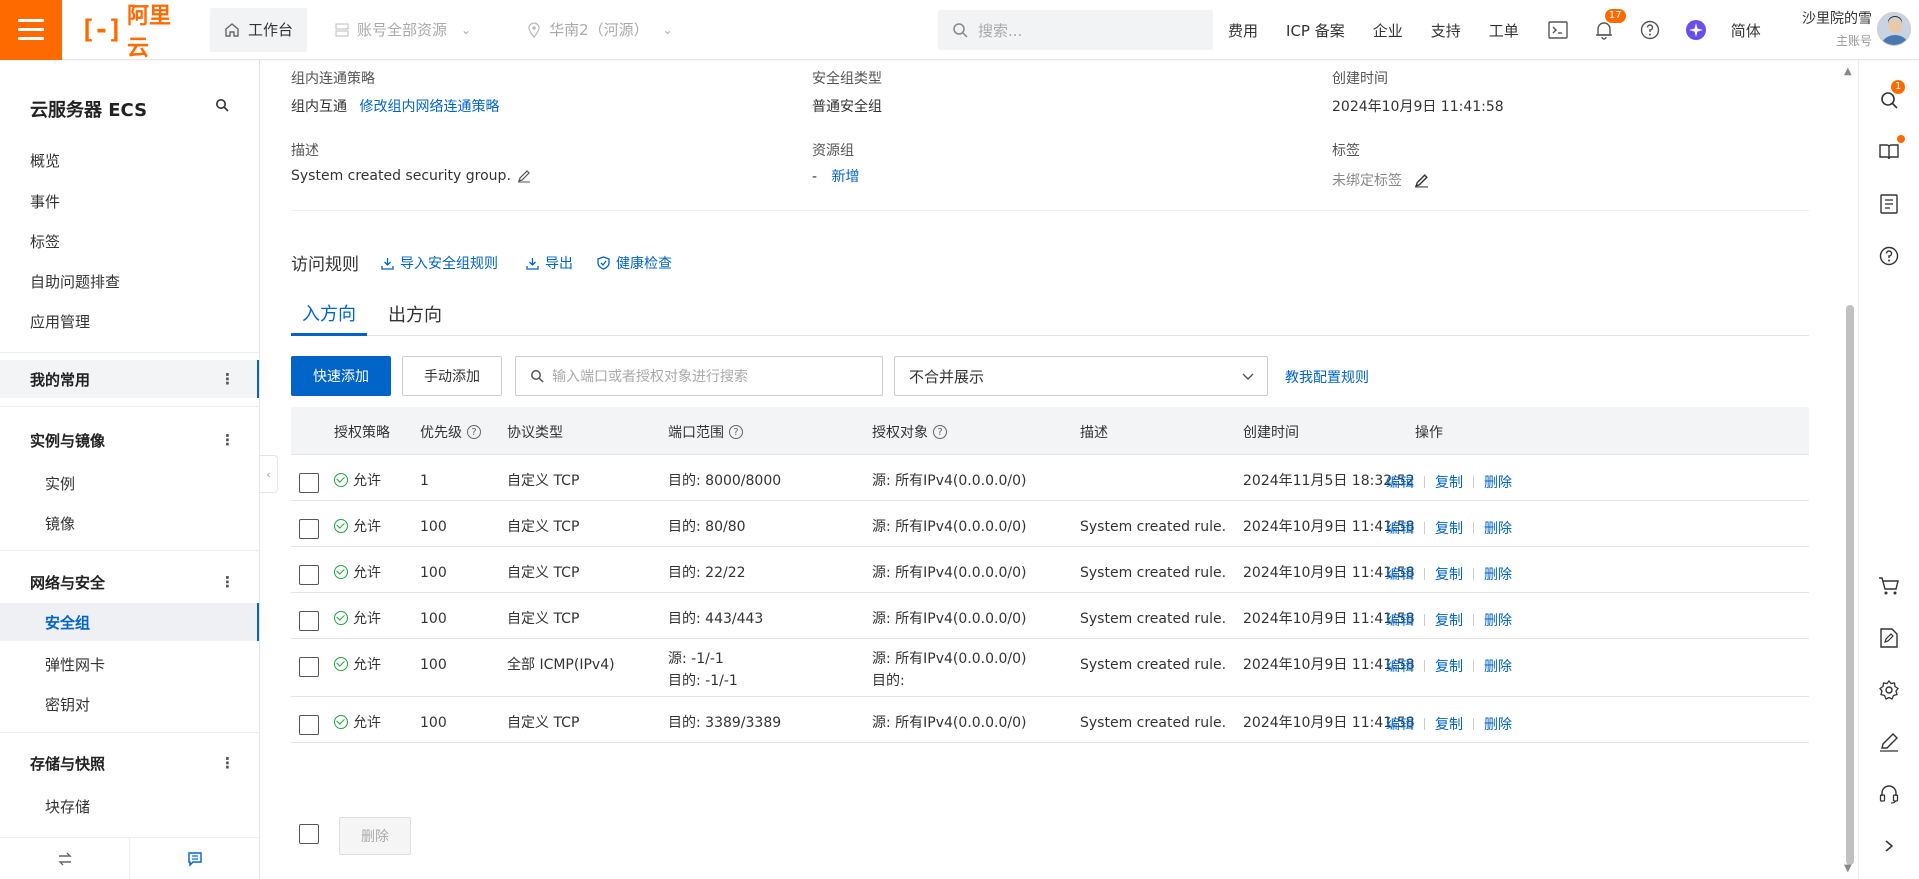  What do you see at coordinates (1848, 868) in the screenshot?
I see `scroll-down-icon: ▼` at bounding box center [1848, 868].